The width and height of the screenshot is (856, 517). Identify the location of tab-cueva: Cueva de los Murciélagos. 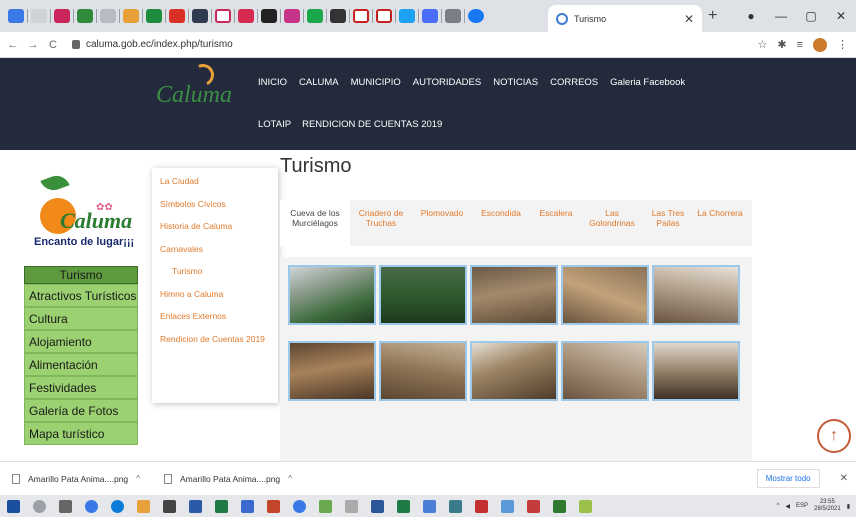
(315, 223).